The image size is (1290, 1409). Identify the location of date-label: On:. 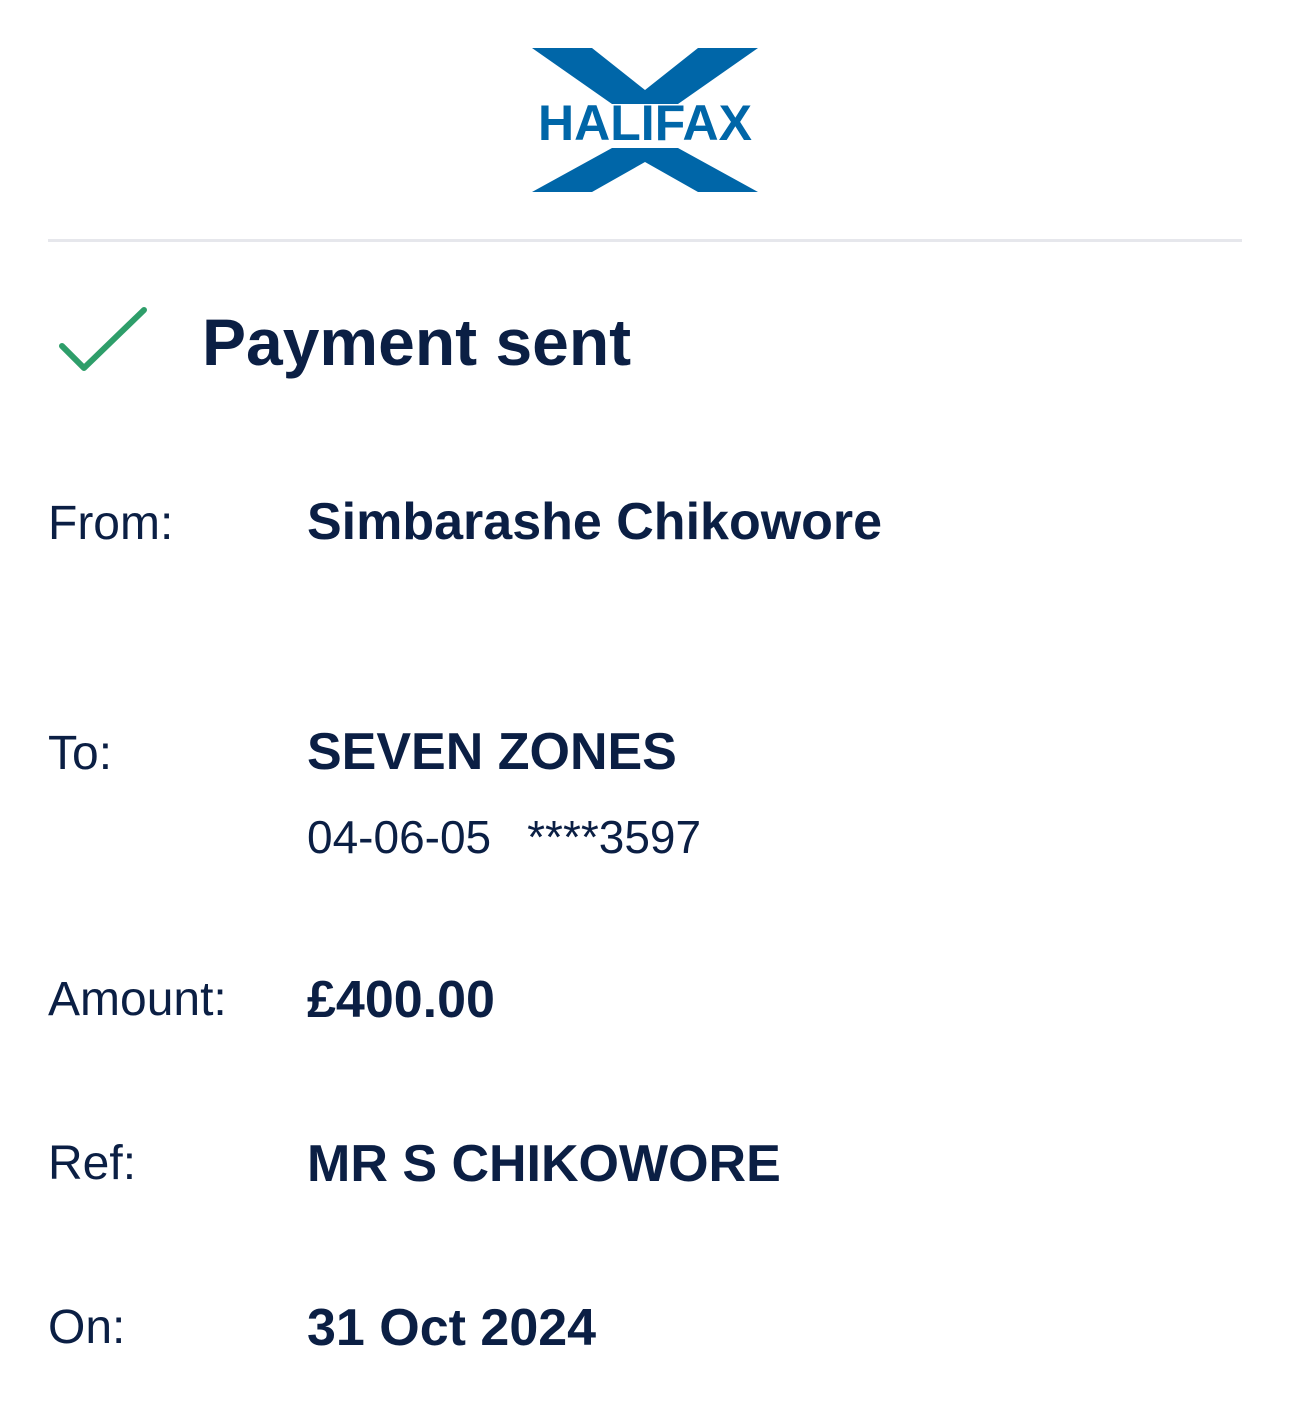
(87, 1327).